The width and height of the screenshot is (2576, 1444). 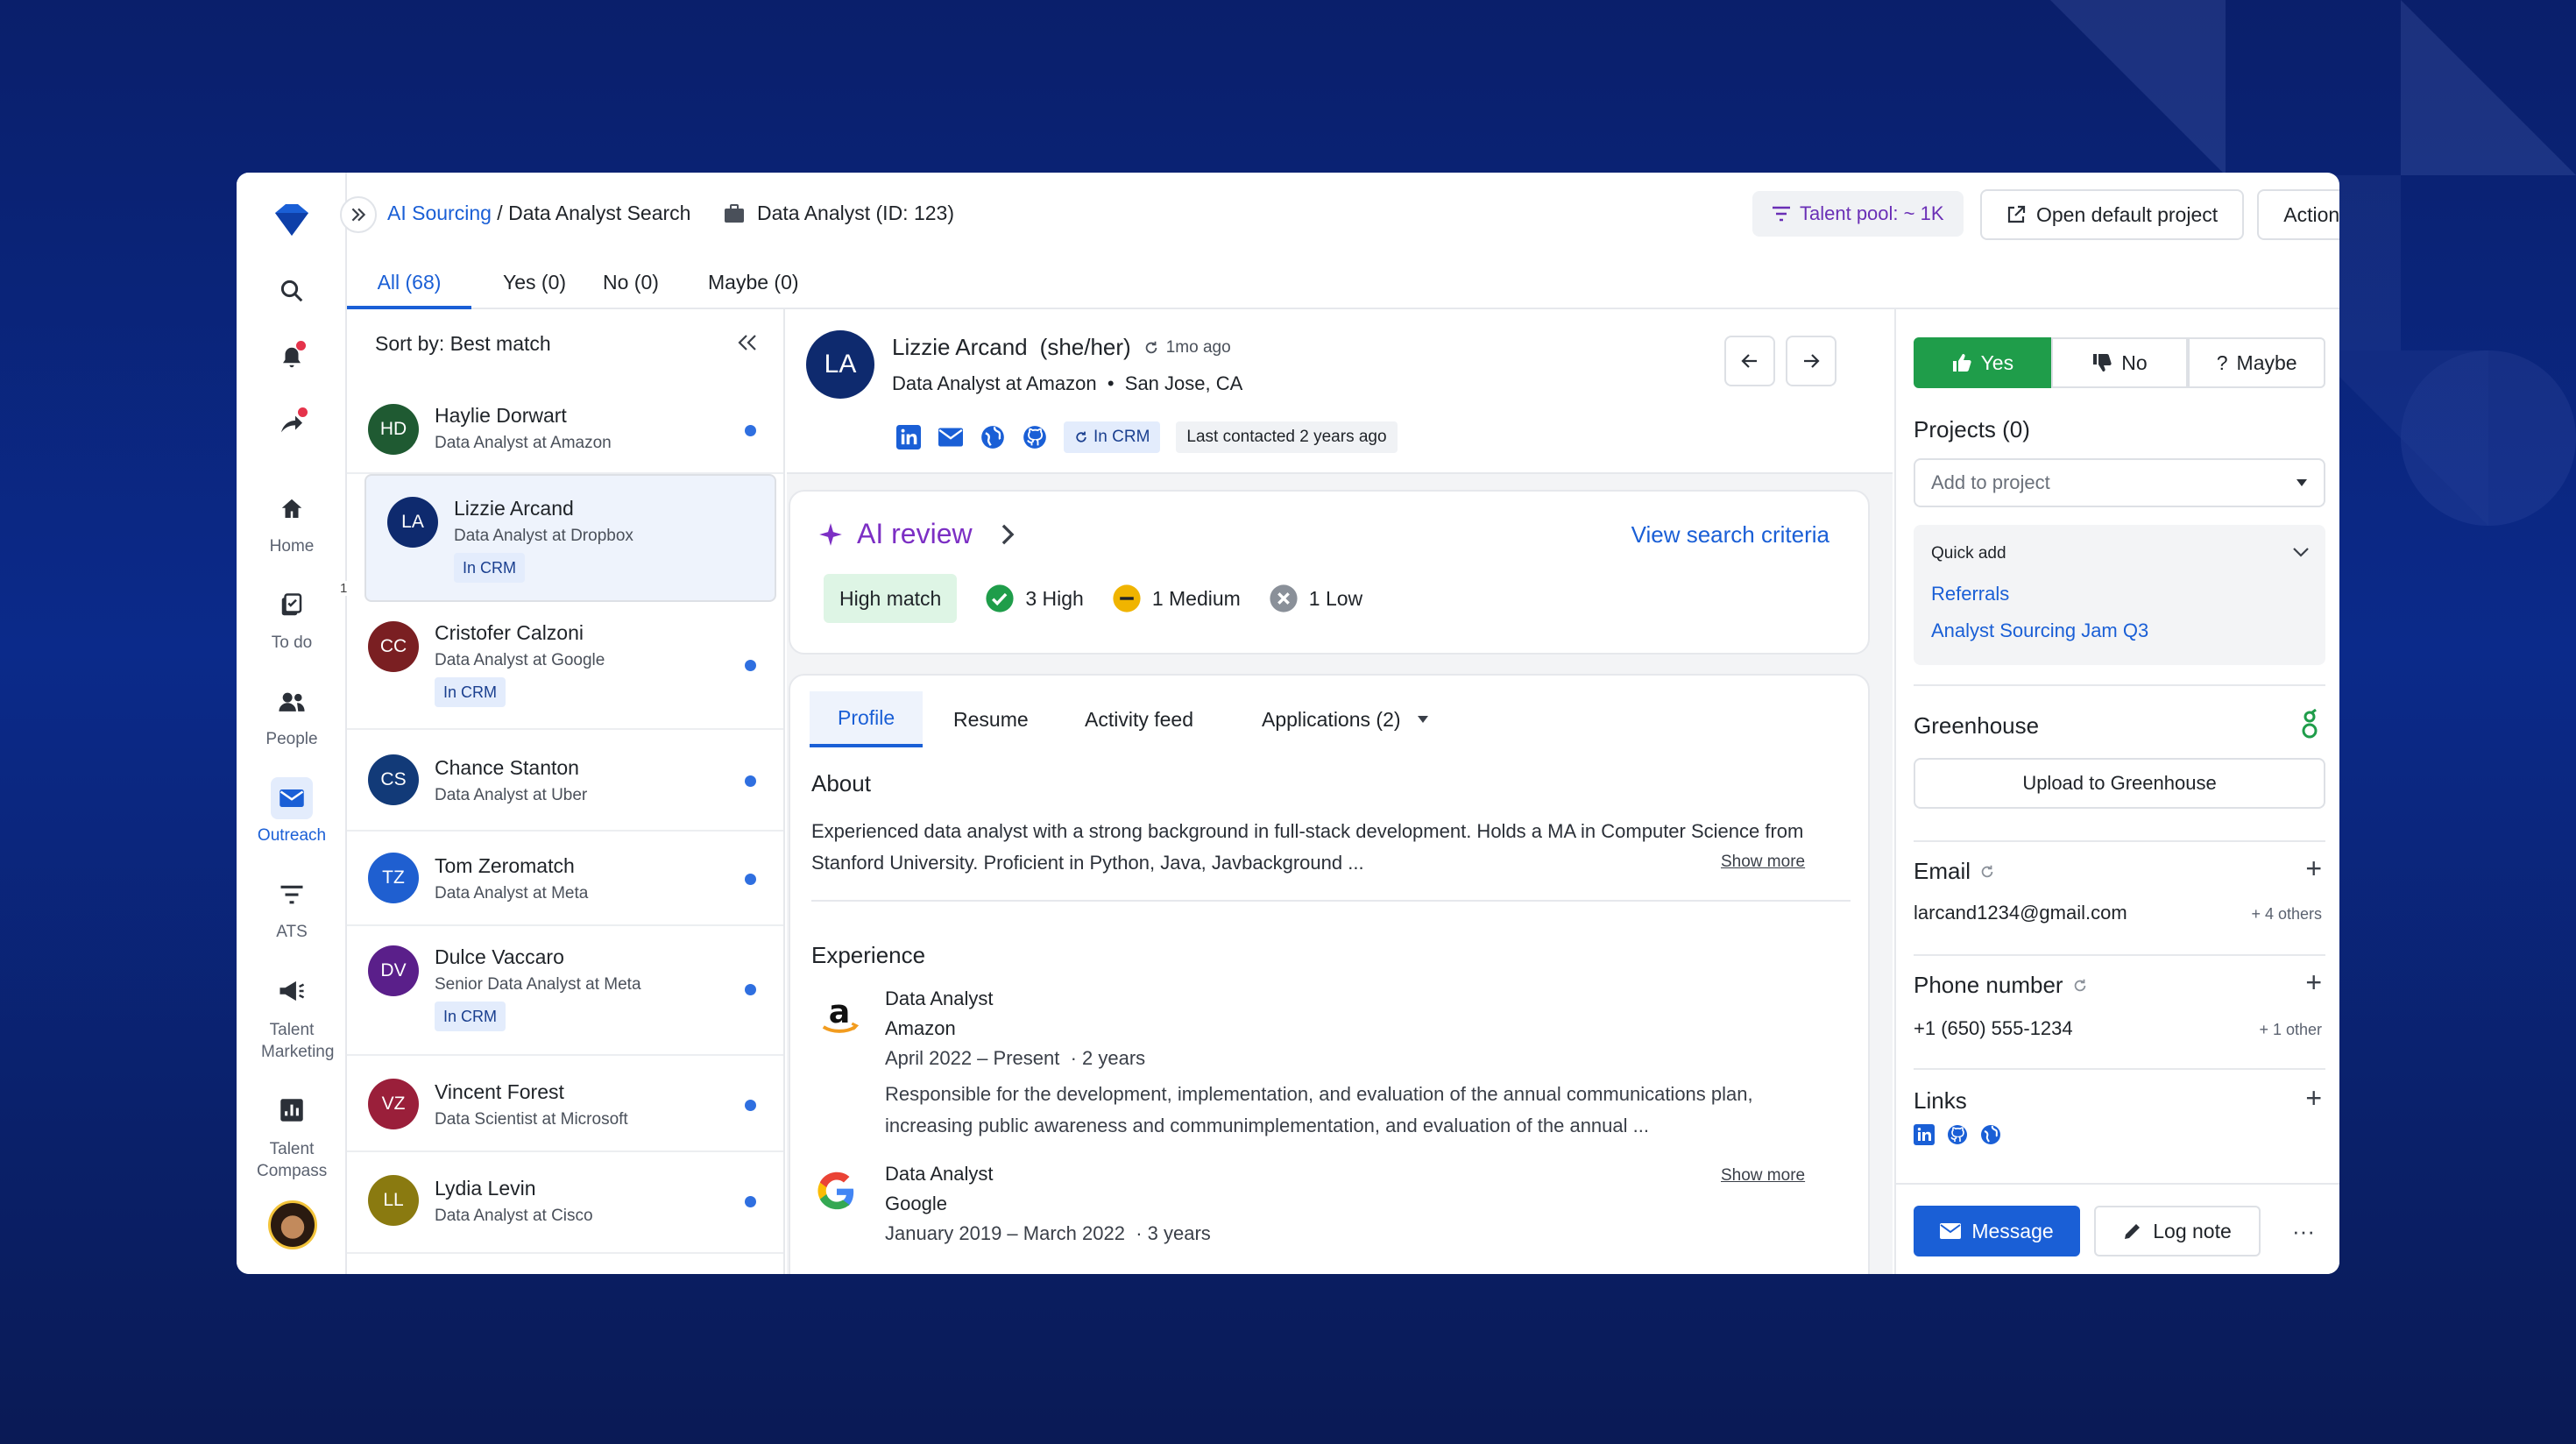 I want to click on email-value: larcand1234@gmail.com, so click(x=2020, y=913).